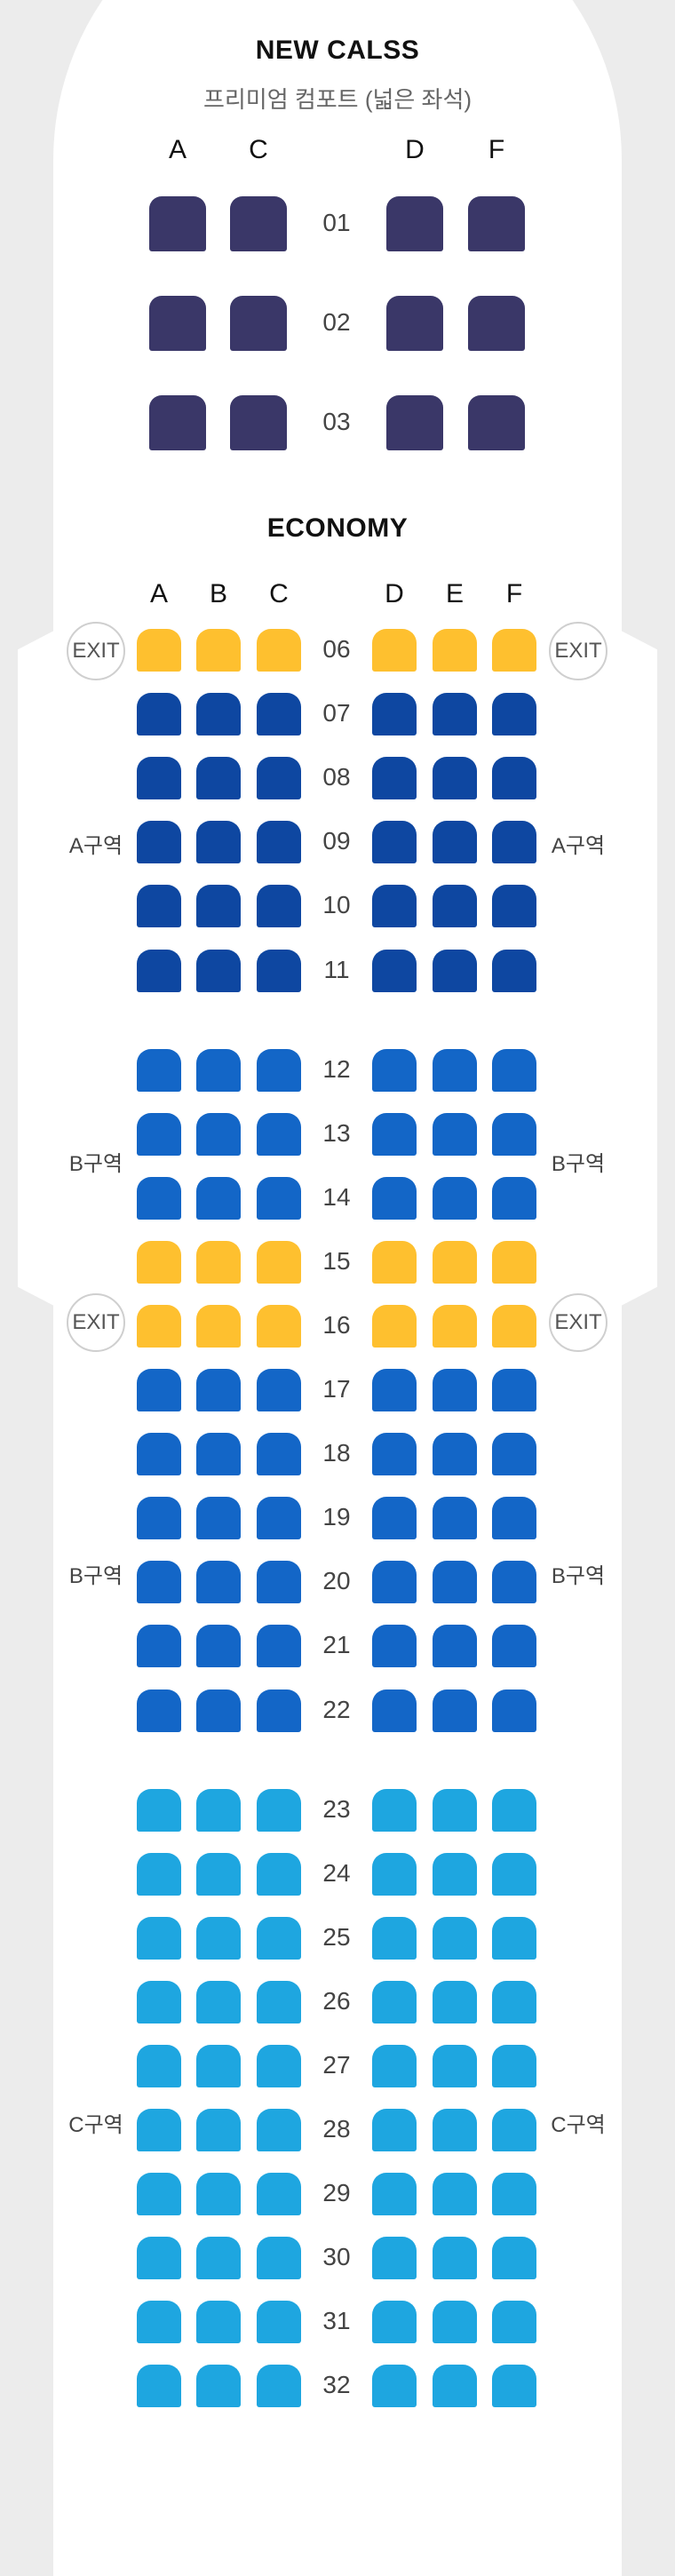 The width and height of the screenshot is (675, 2576). I want to click on seat-28F, so click(514, 2130).